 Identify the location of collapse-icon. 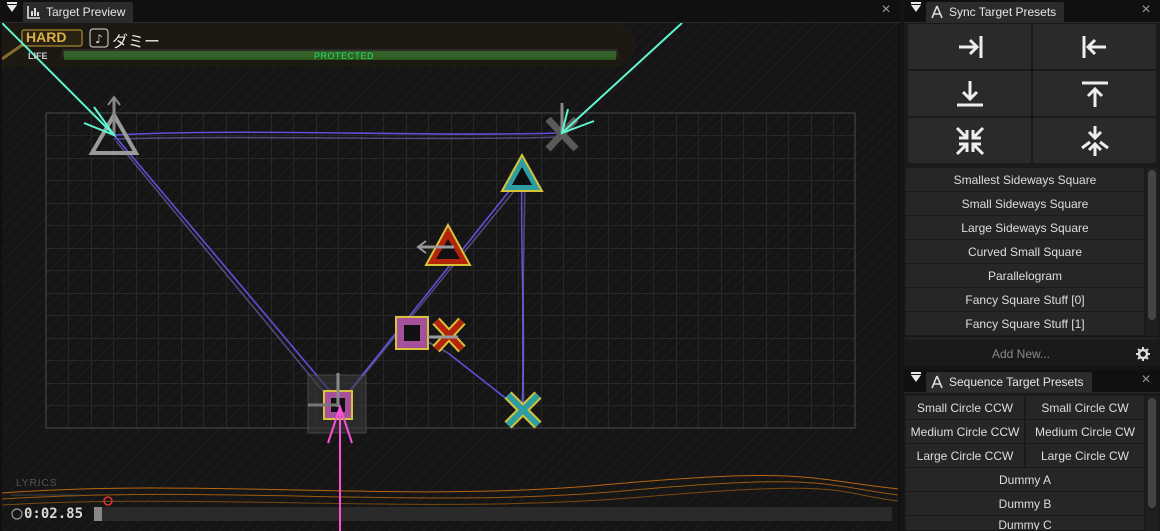
(969, 140).